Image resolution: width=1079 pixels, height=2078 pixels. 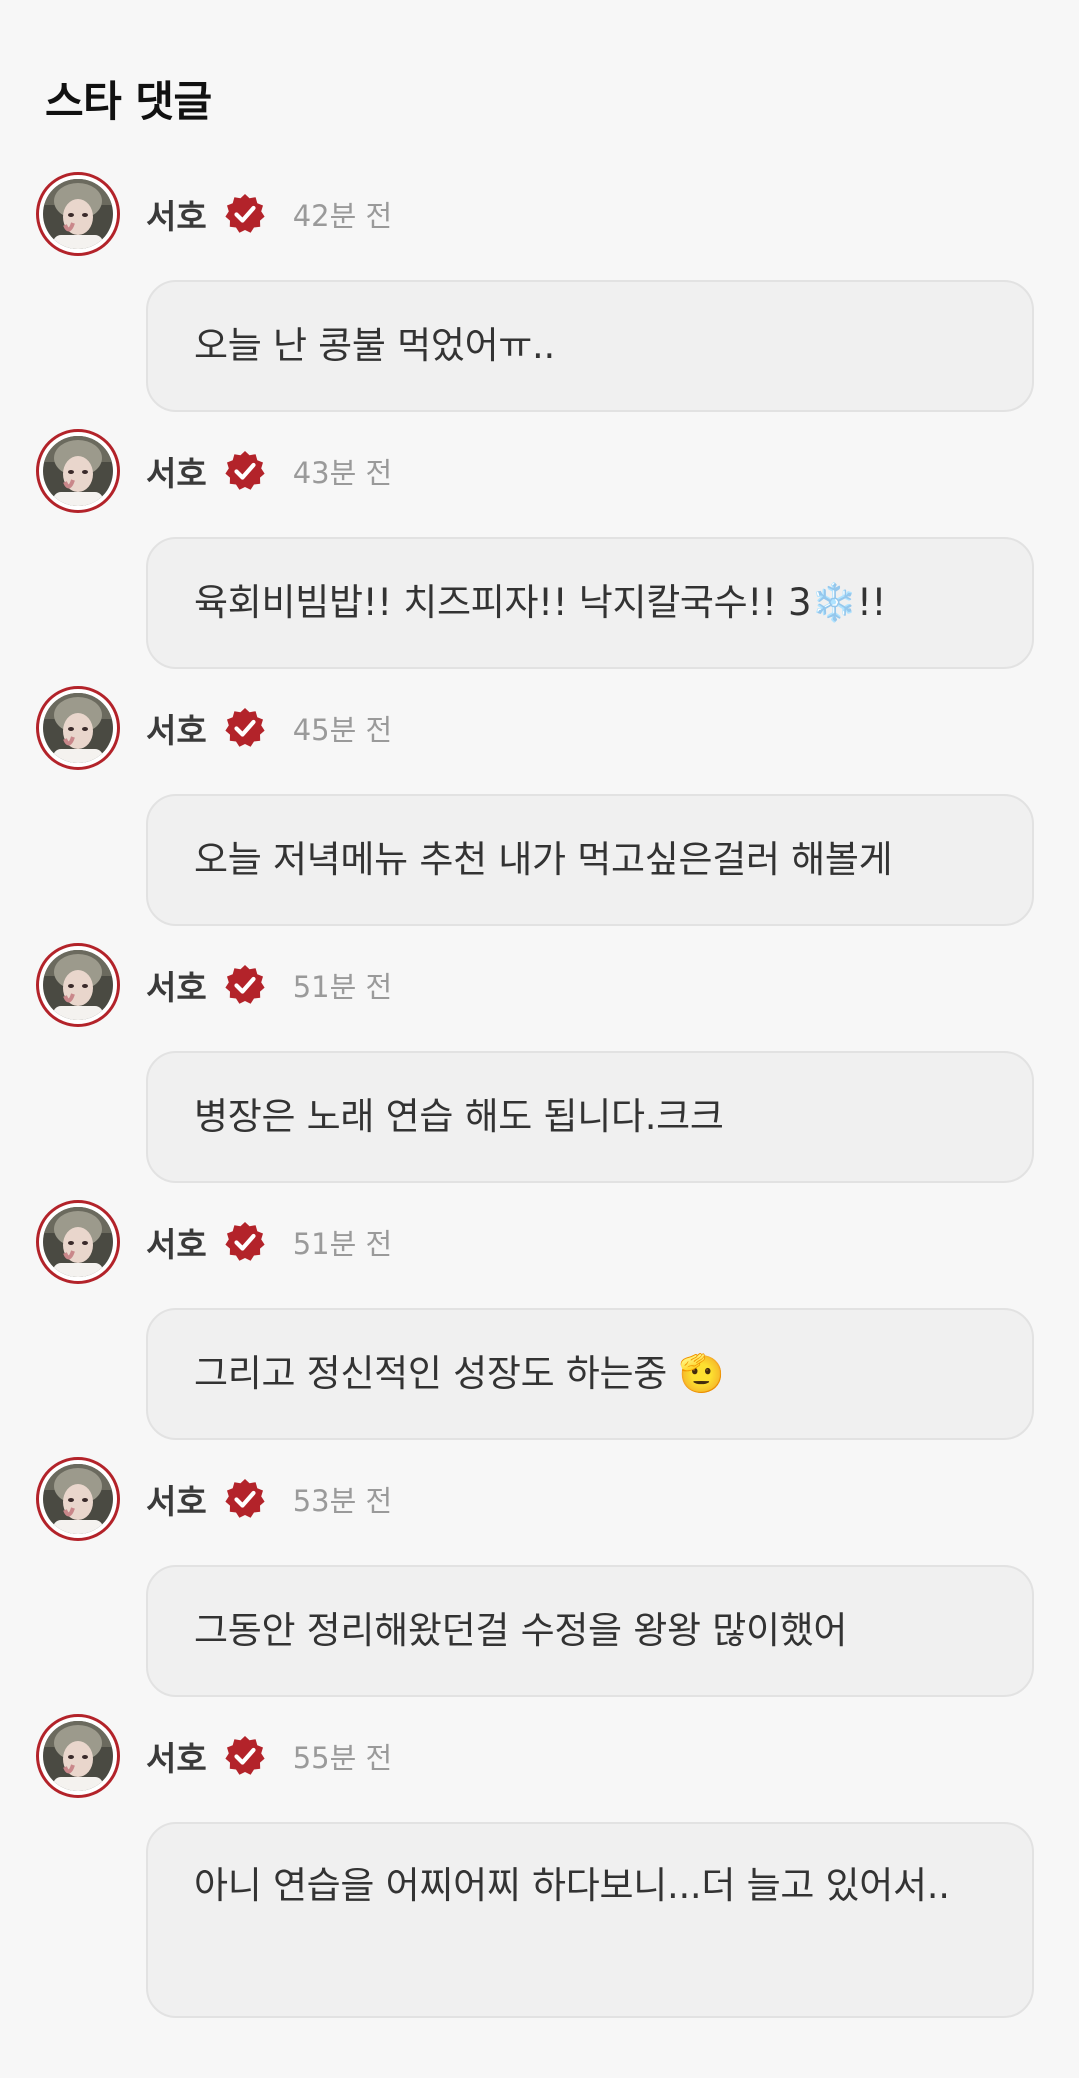 I want to click on comment-bubble: 그리고 정신적인 성장도 하는중 🫡, so click(x=590, y=1374).